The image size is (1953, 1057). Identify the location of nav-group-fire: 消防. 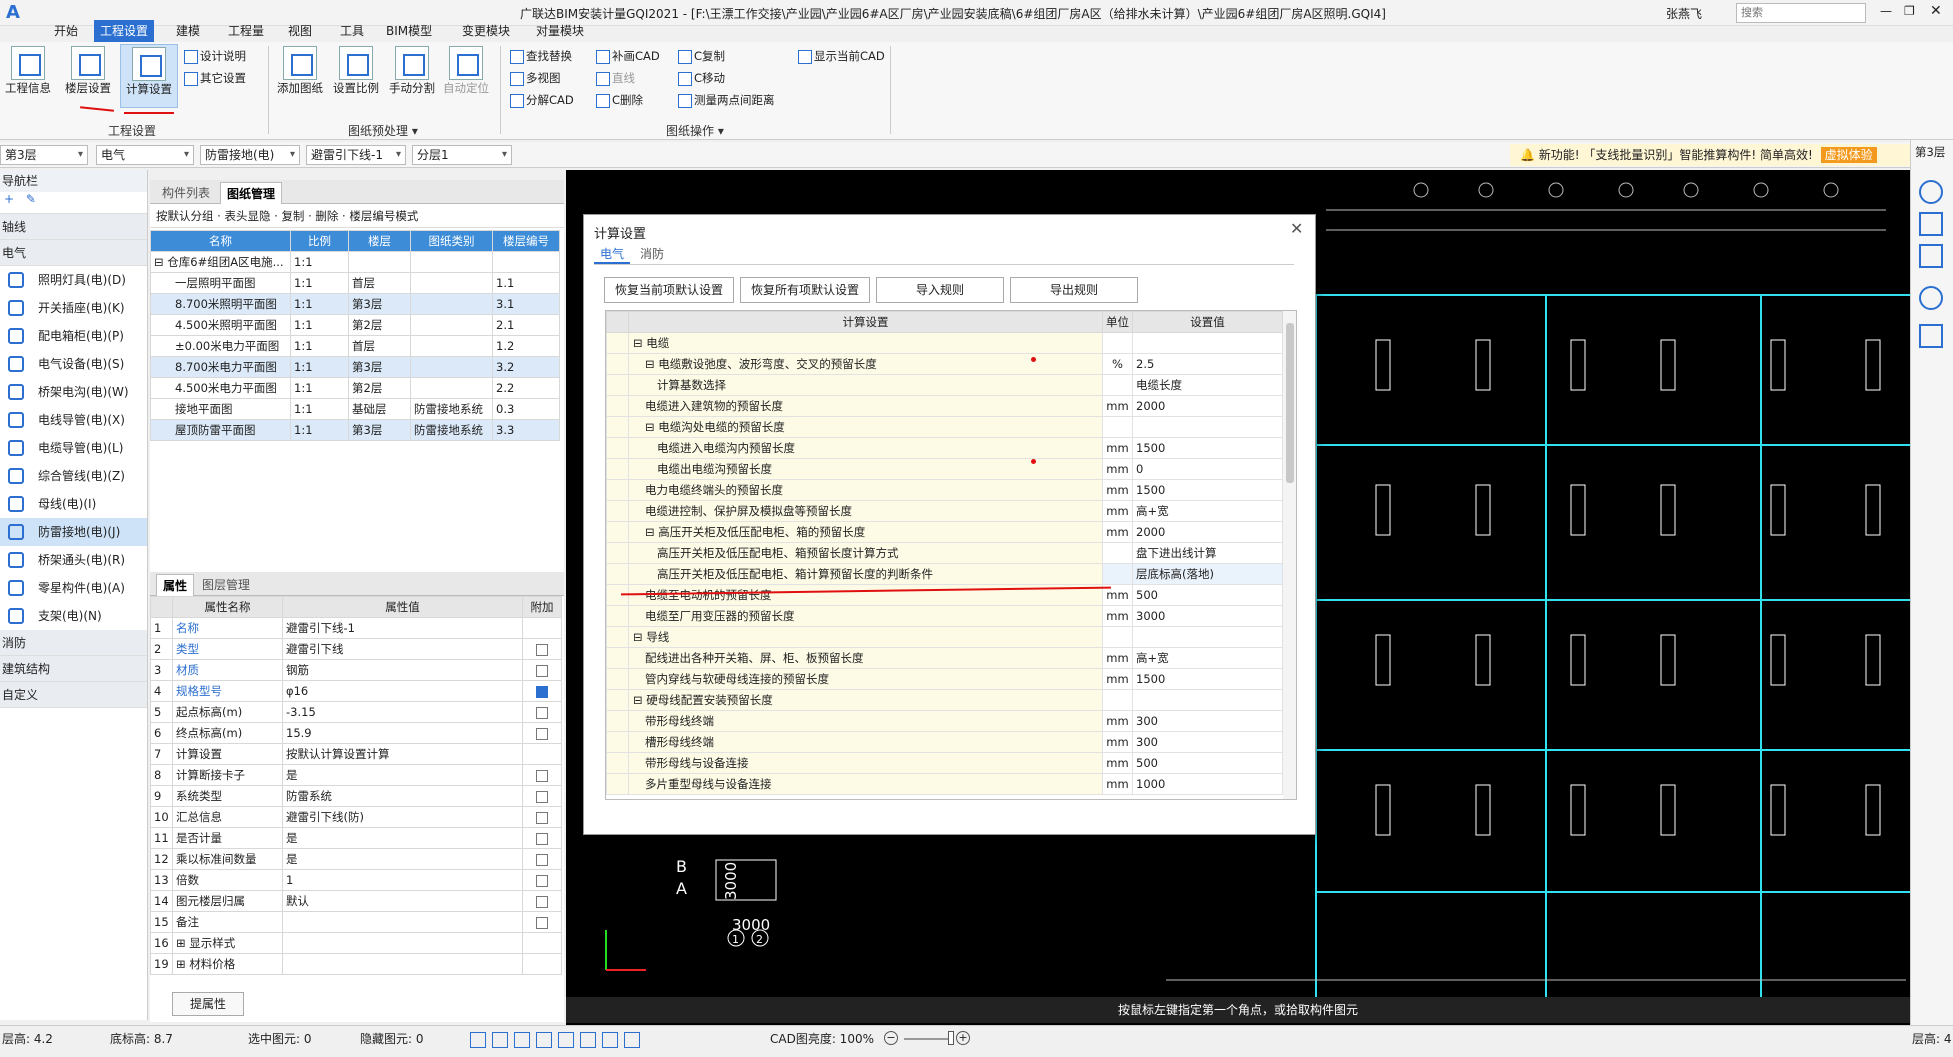
(73, 643).